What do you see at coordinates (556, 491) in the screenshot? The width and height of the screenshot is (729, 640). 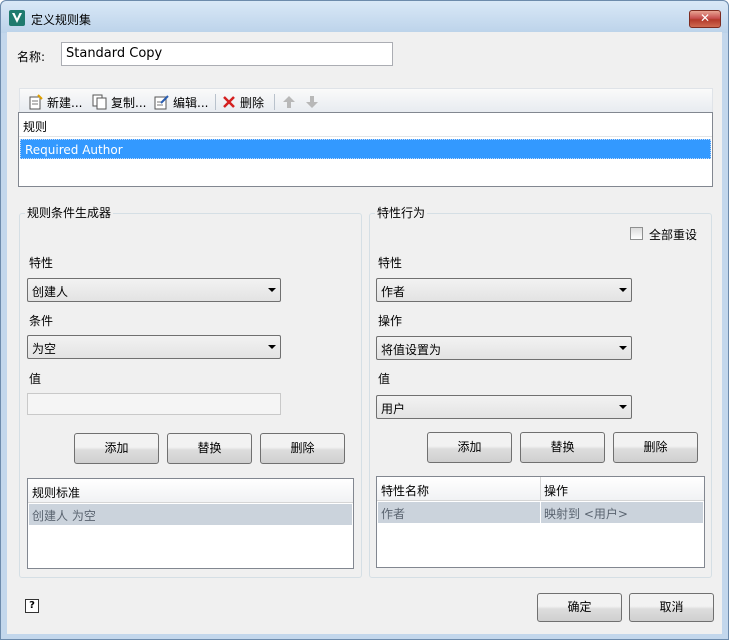 I see `operation-column-header: 操作` at bounding box center [556, 491].